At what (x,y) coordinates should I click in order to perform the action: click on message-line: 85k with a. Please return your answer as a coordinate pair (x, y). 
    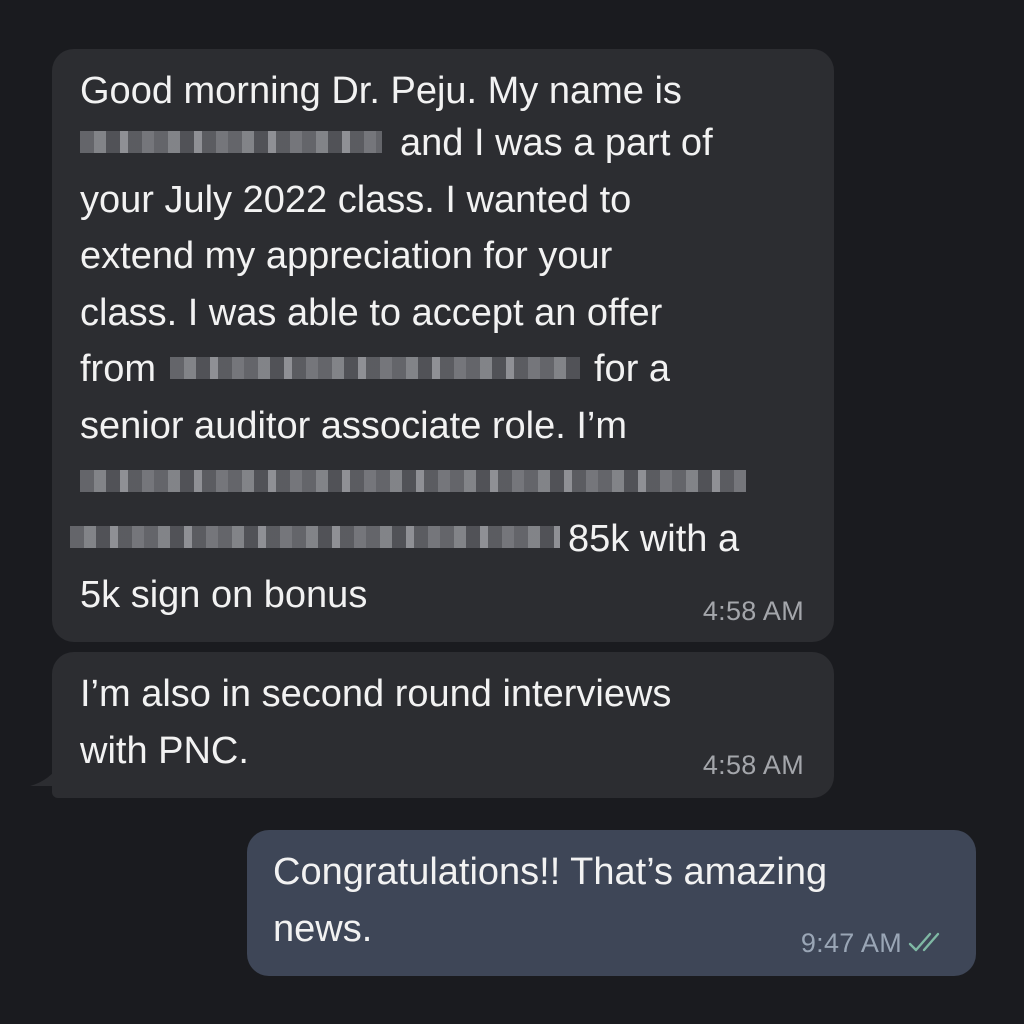
    Looking at the image, I should click on (452, 539).